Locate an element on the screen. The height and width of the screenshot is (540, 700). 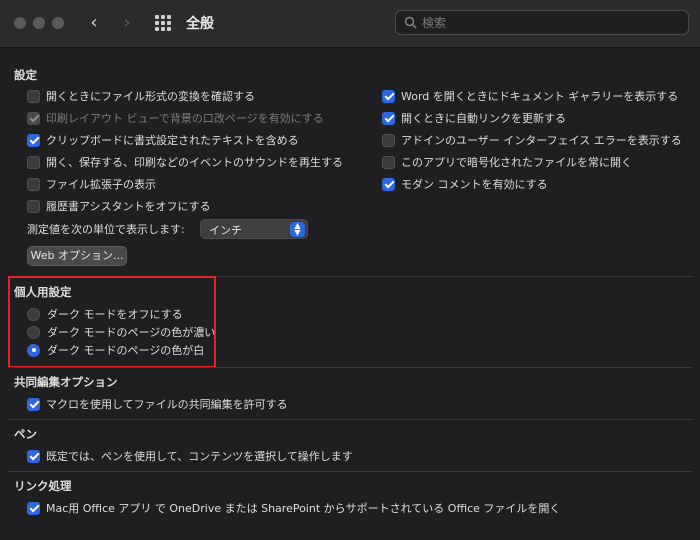
option-background-page-breaks: 印刷レイアウト ビューで背景の口改ページを有効にする is located at coordinates (175, 118).